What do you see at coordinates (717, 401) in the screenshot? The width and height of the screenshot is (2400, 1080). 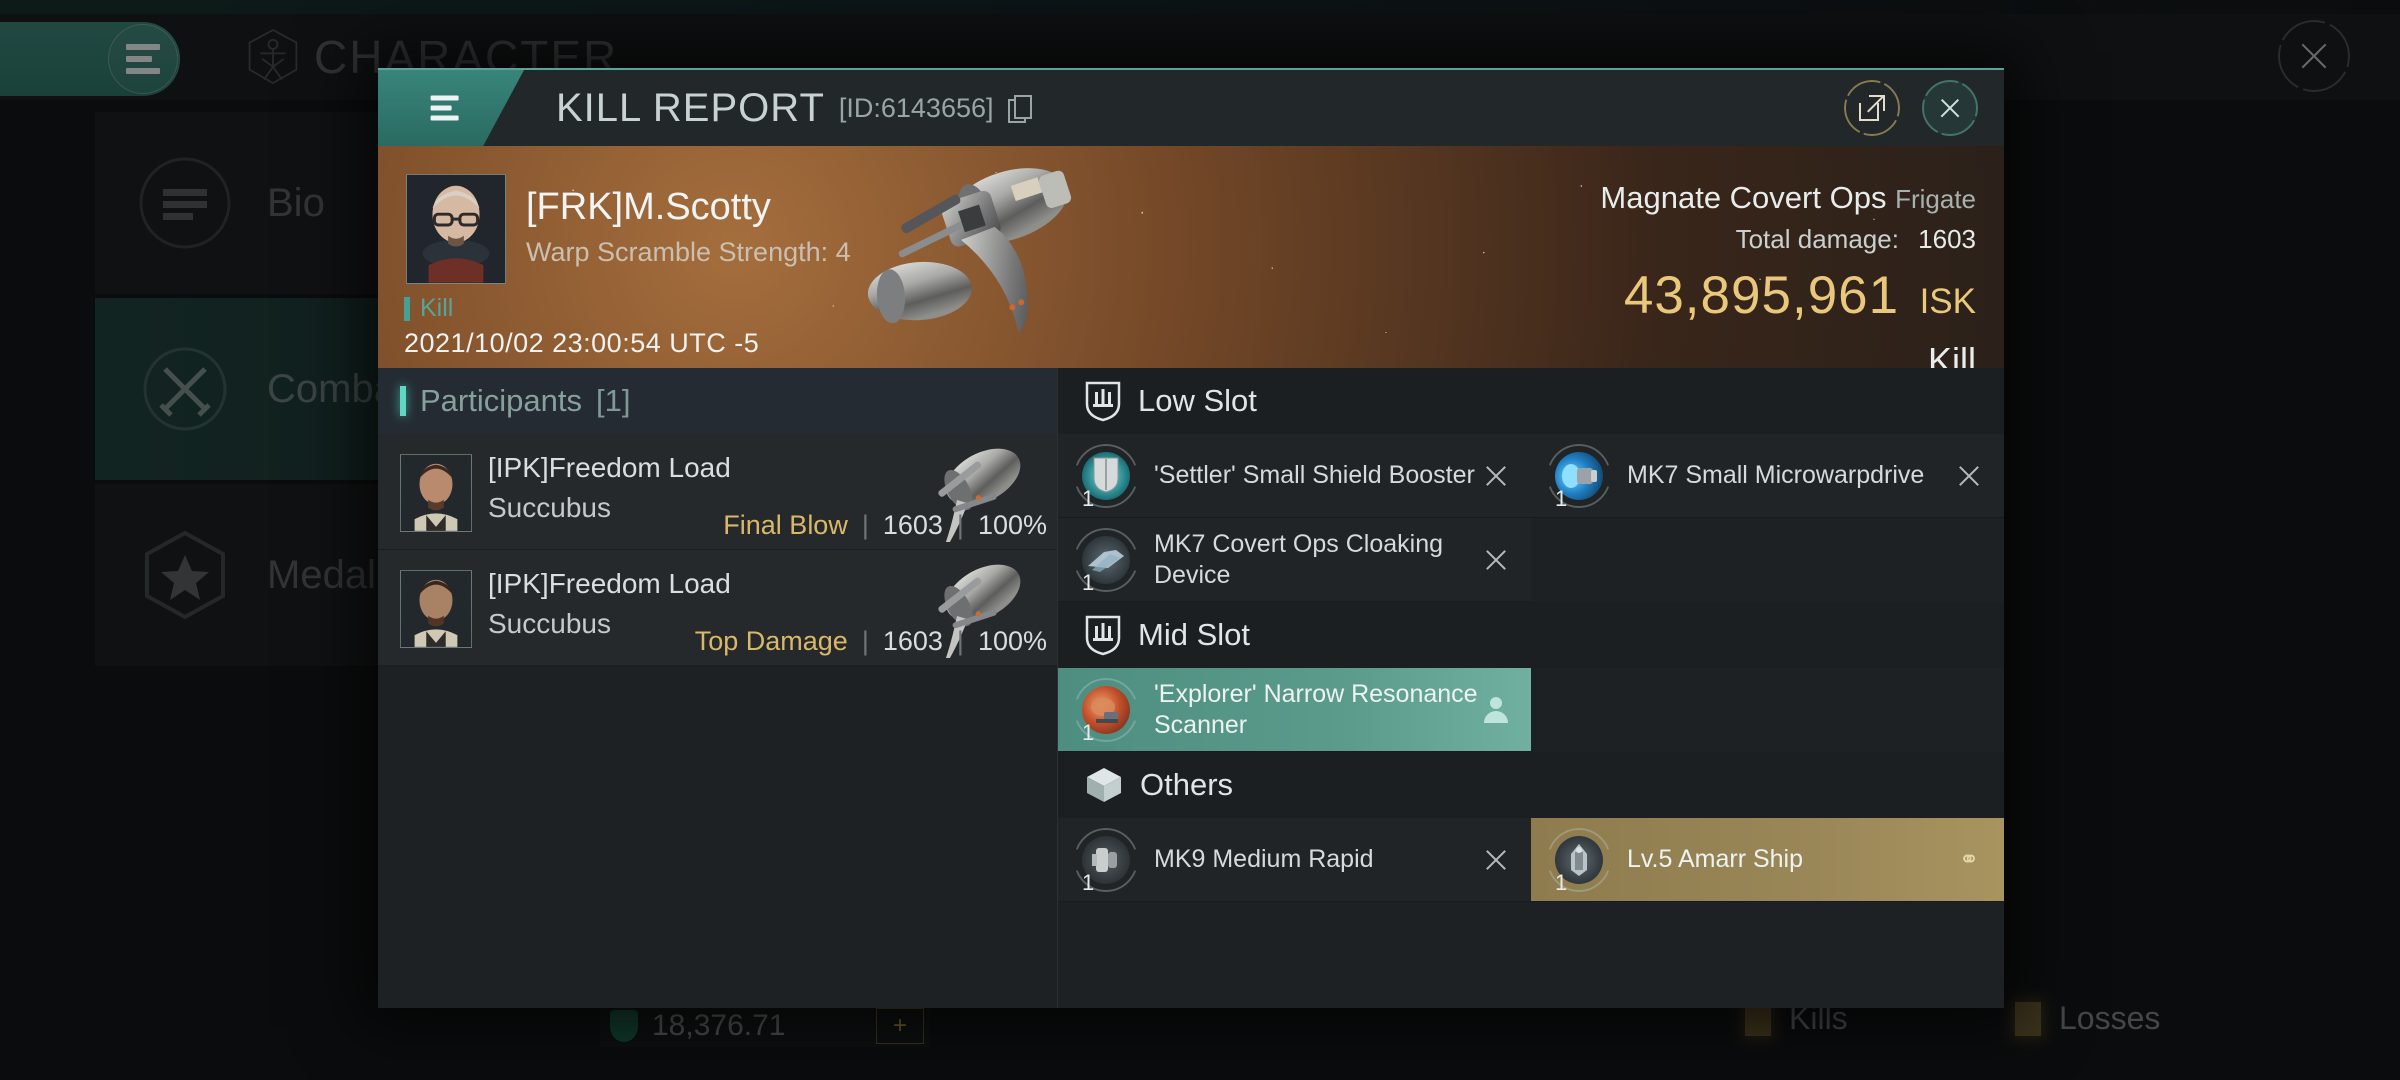 I see `participants-header: Participants [1]` at bounding box center [717, 401].